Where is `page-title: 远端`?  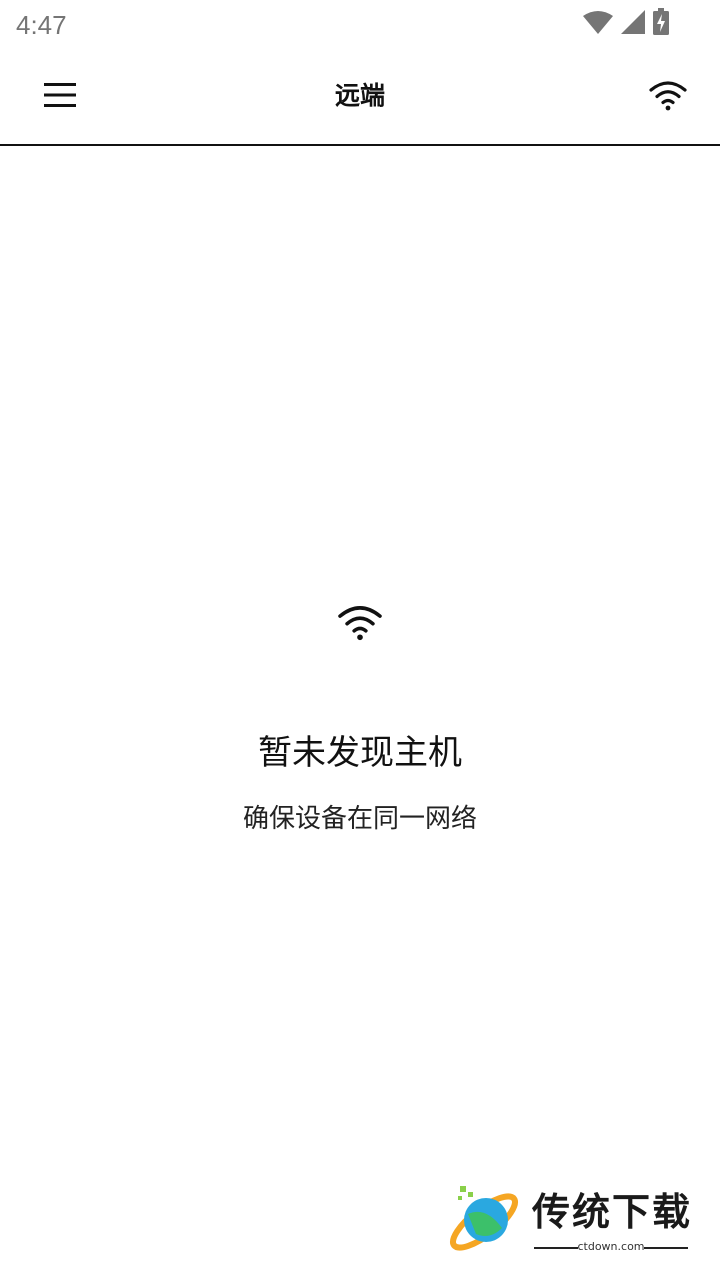 page-title: 远端 is located at coordinates (359, 95).